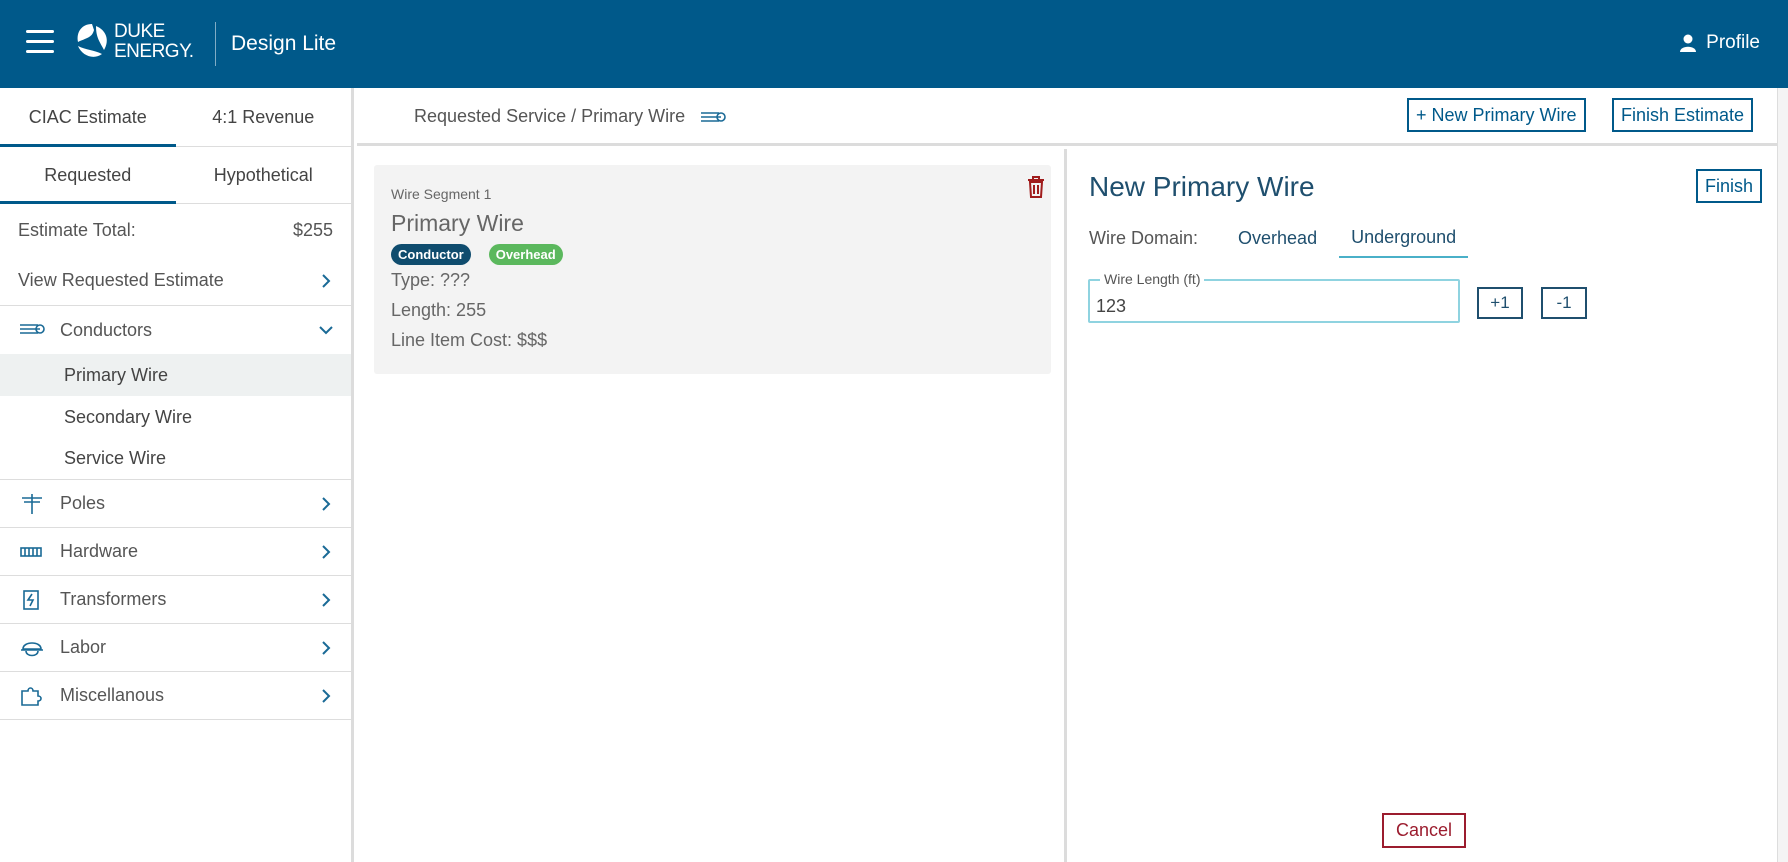 The height and width of the screenshot is (862, 1788). I want to click on sidebar-item-poles: Poles, so click(175, 504).